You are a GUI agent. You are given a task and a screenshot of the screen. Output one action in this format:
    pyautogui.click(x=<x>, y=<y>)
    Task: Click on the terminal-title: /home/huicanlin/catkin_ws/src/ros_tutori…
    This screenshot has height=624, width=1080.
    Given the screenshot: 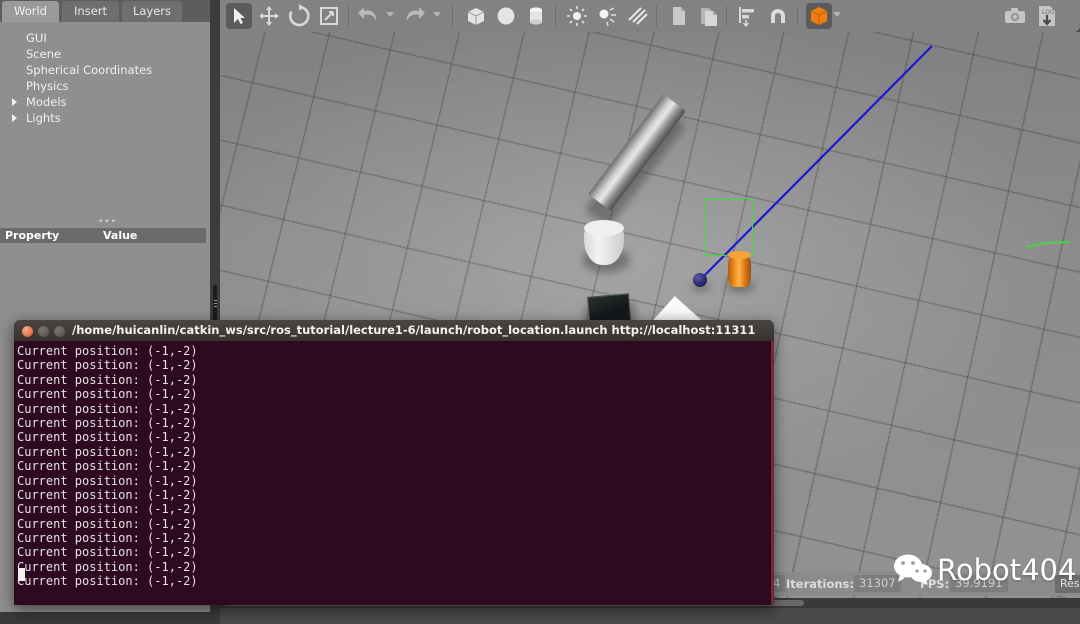 What is the action you would take?
    pyautogui.click(x=414, y=330)
    